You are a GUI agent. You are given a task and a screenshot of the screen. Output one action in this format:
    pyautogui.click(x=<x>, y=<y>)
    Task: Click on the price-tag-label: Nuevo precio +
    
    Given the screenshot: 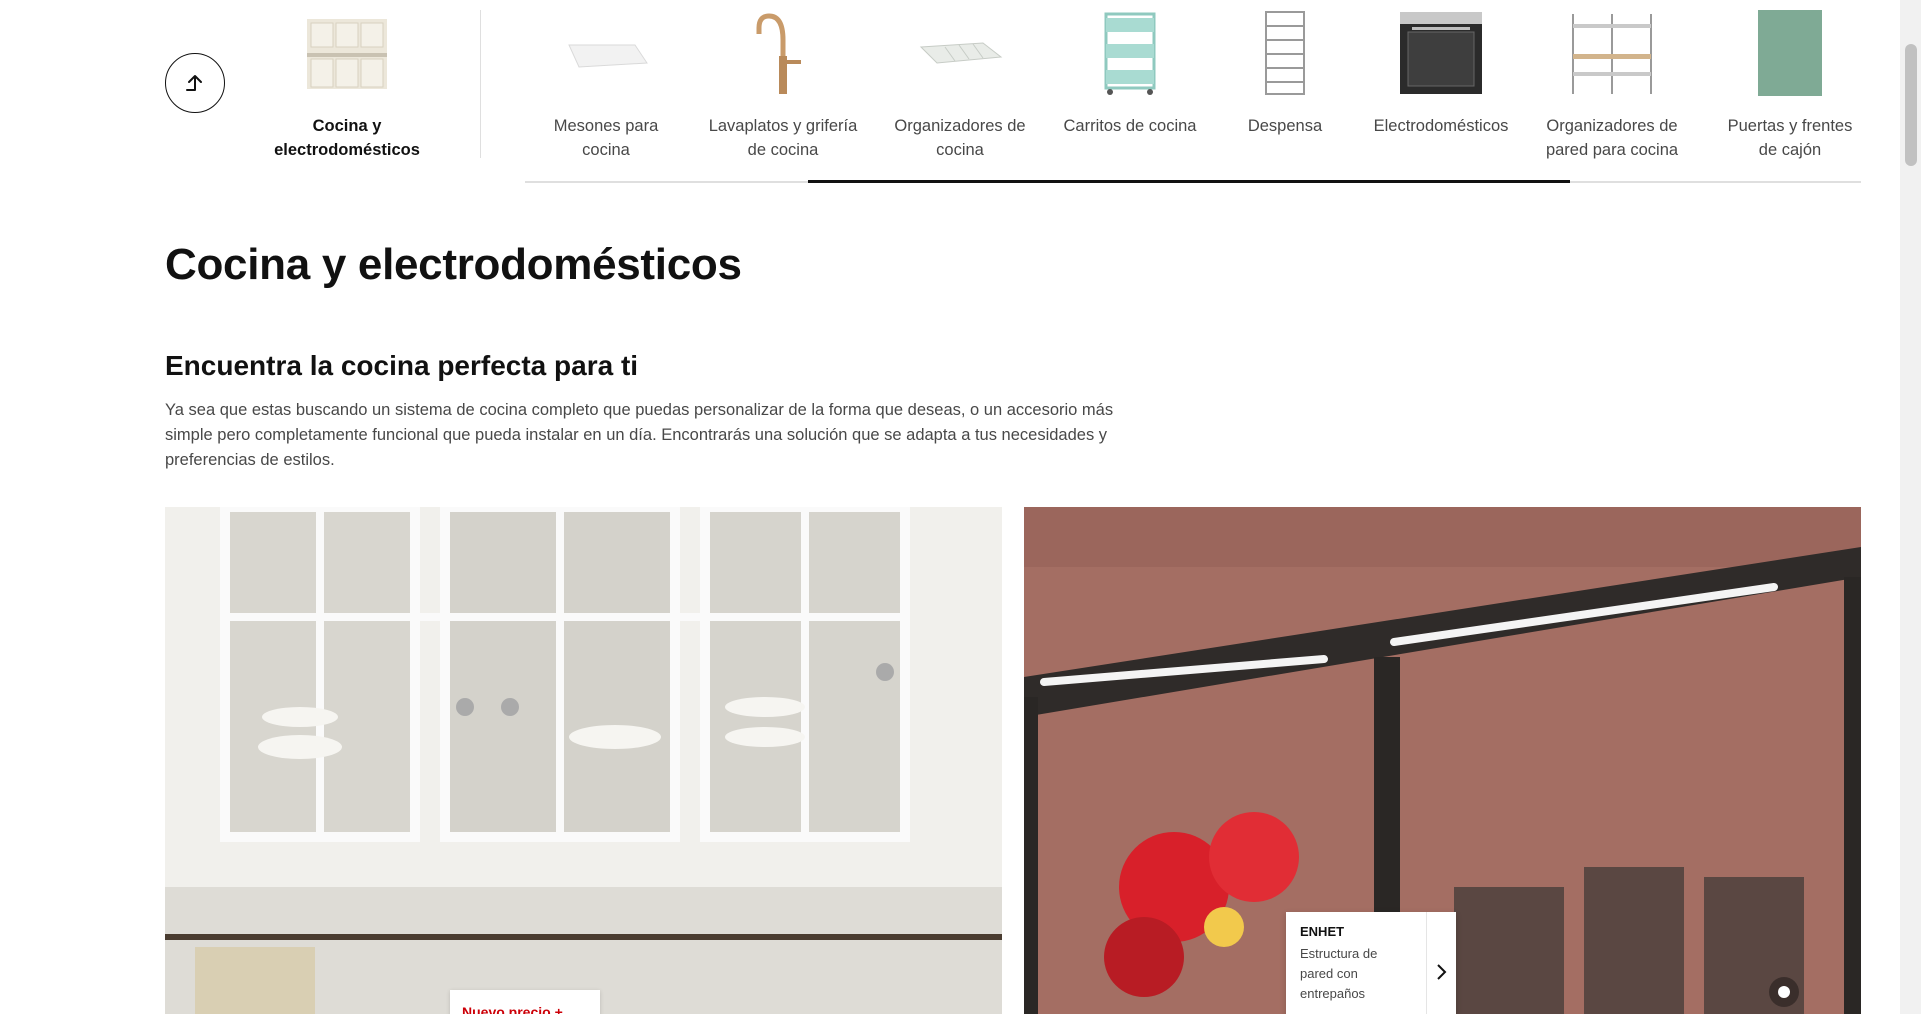 What is the action you would take?
    pyautogui.click(x=512, y=1009)
    